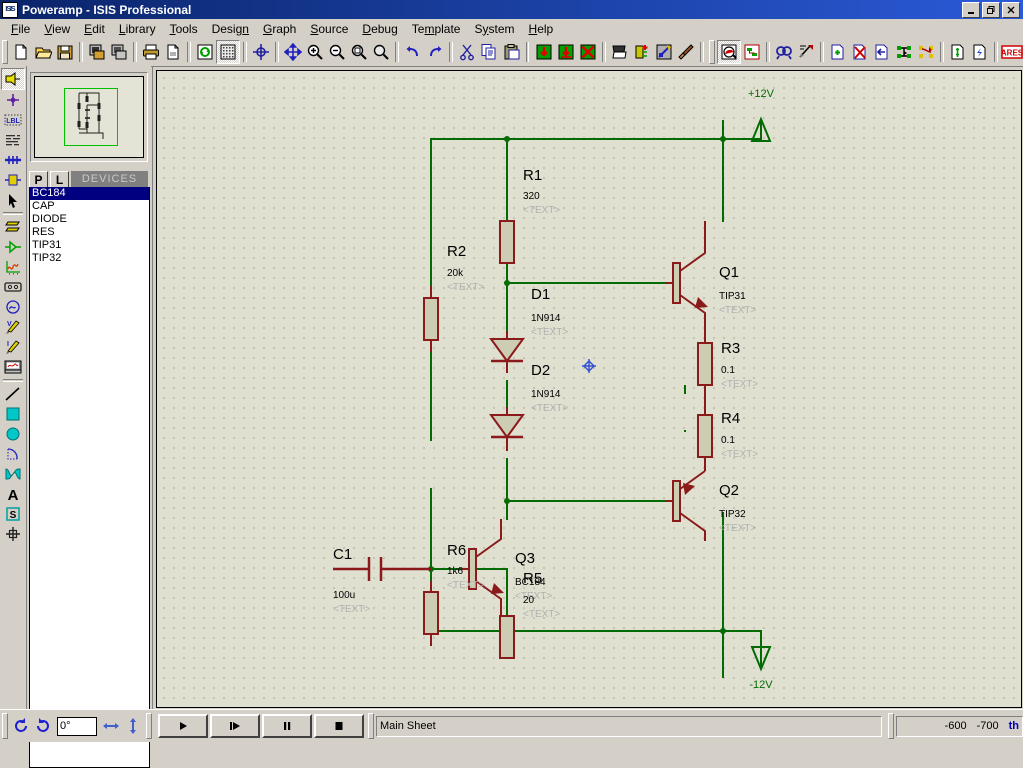 The image size is (1023, 768). What do you see at coordinates (511, 52) in the screenshot?
I see `paste-icon` at bounding box center [511, 52].